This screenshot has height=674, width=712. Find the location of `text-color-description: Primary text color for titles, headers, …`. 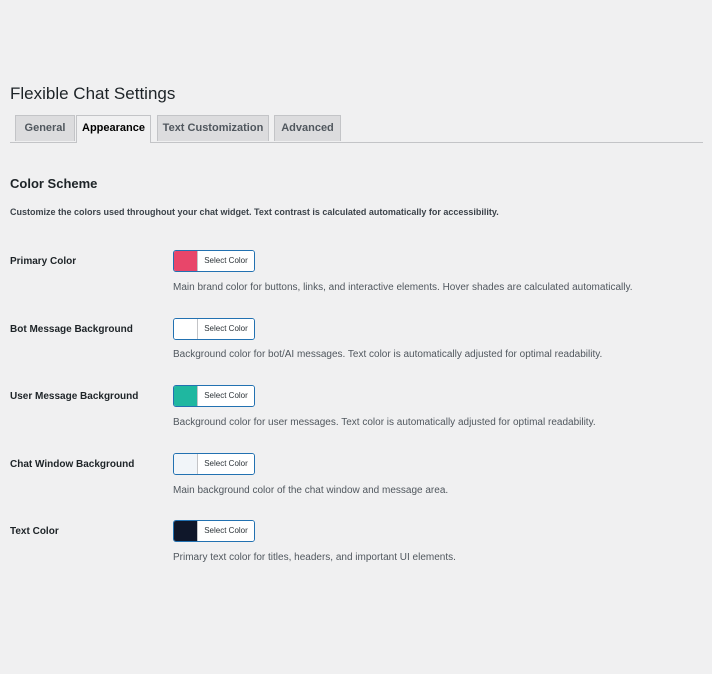

text-color-description: Primary text color for titles, headers, … is located at coordinates (314, 557).